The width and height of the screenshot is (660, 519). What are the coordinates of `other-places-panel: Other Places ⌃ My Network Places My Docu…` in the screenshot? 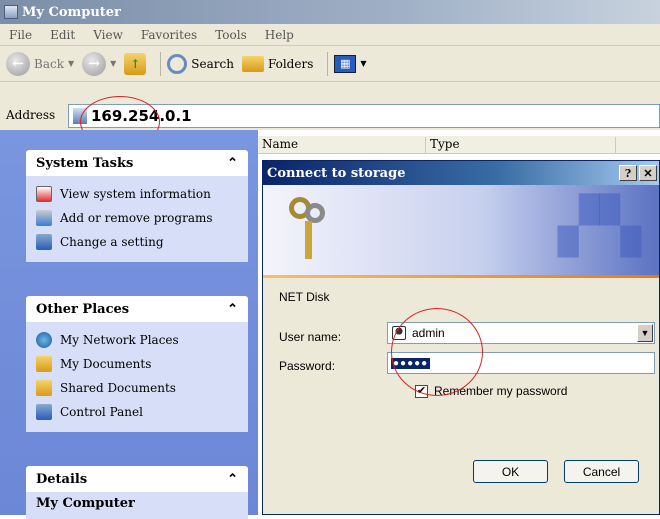 It's located at (137, 364).